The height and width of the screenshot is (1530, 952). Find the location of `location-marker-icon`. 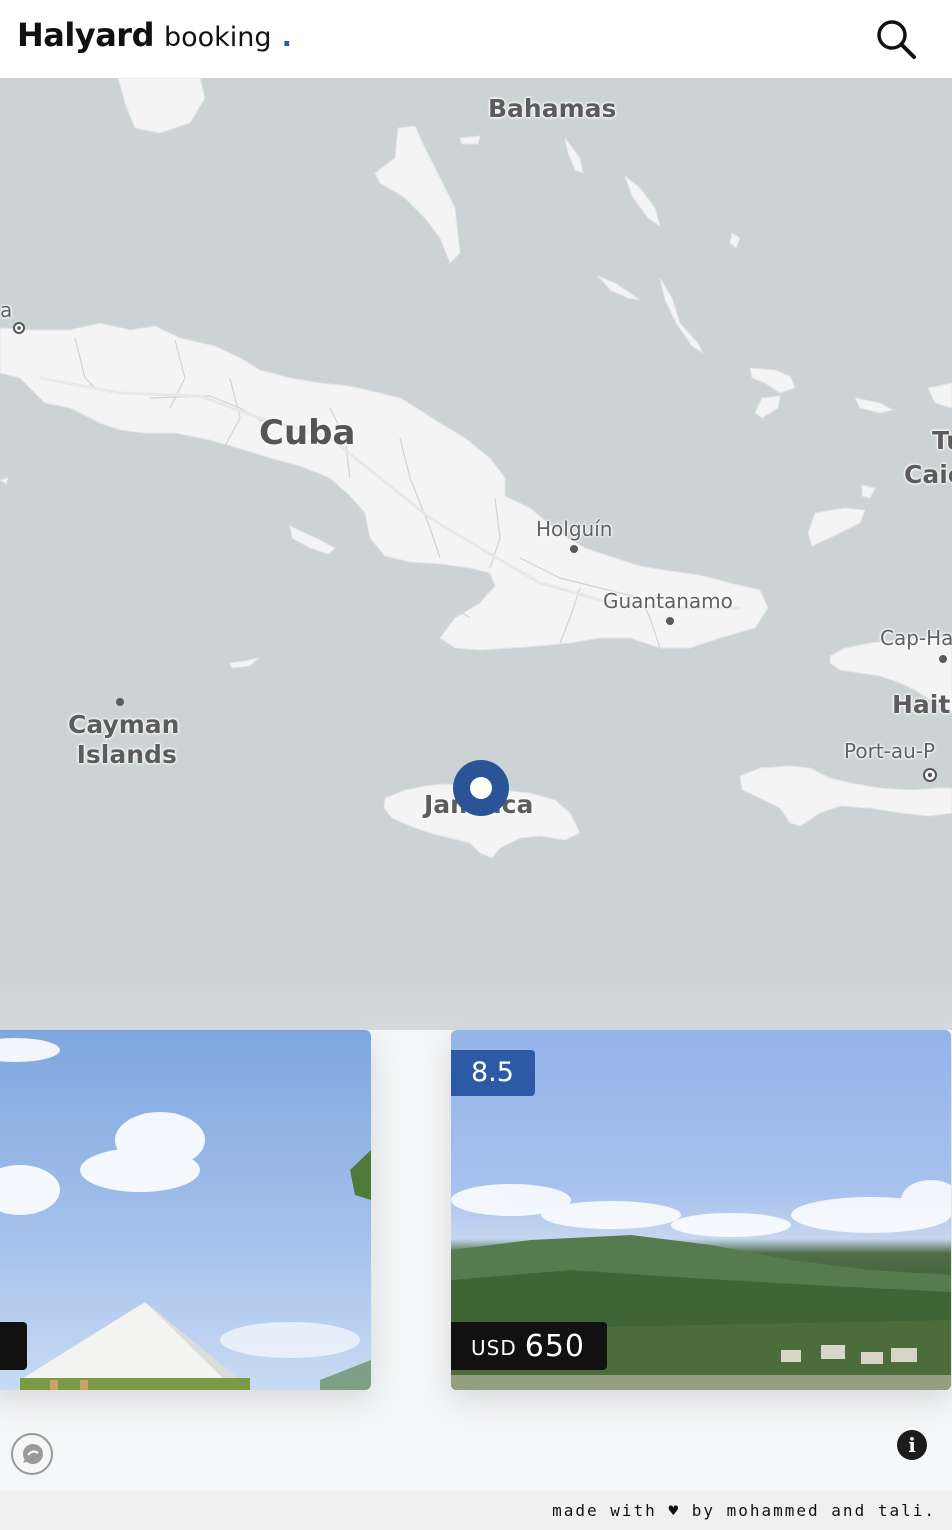

location-marker-icon is located at coordinates (481, 788).